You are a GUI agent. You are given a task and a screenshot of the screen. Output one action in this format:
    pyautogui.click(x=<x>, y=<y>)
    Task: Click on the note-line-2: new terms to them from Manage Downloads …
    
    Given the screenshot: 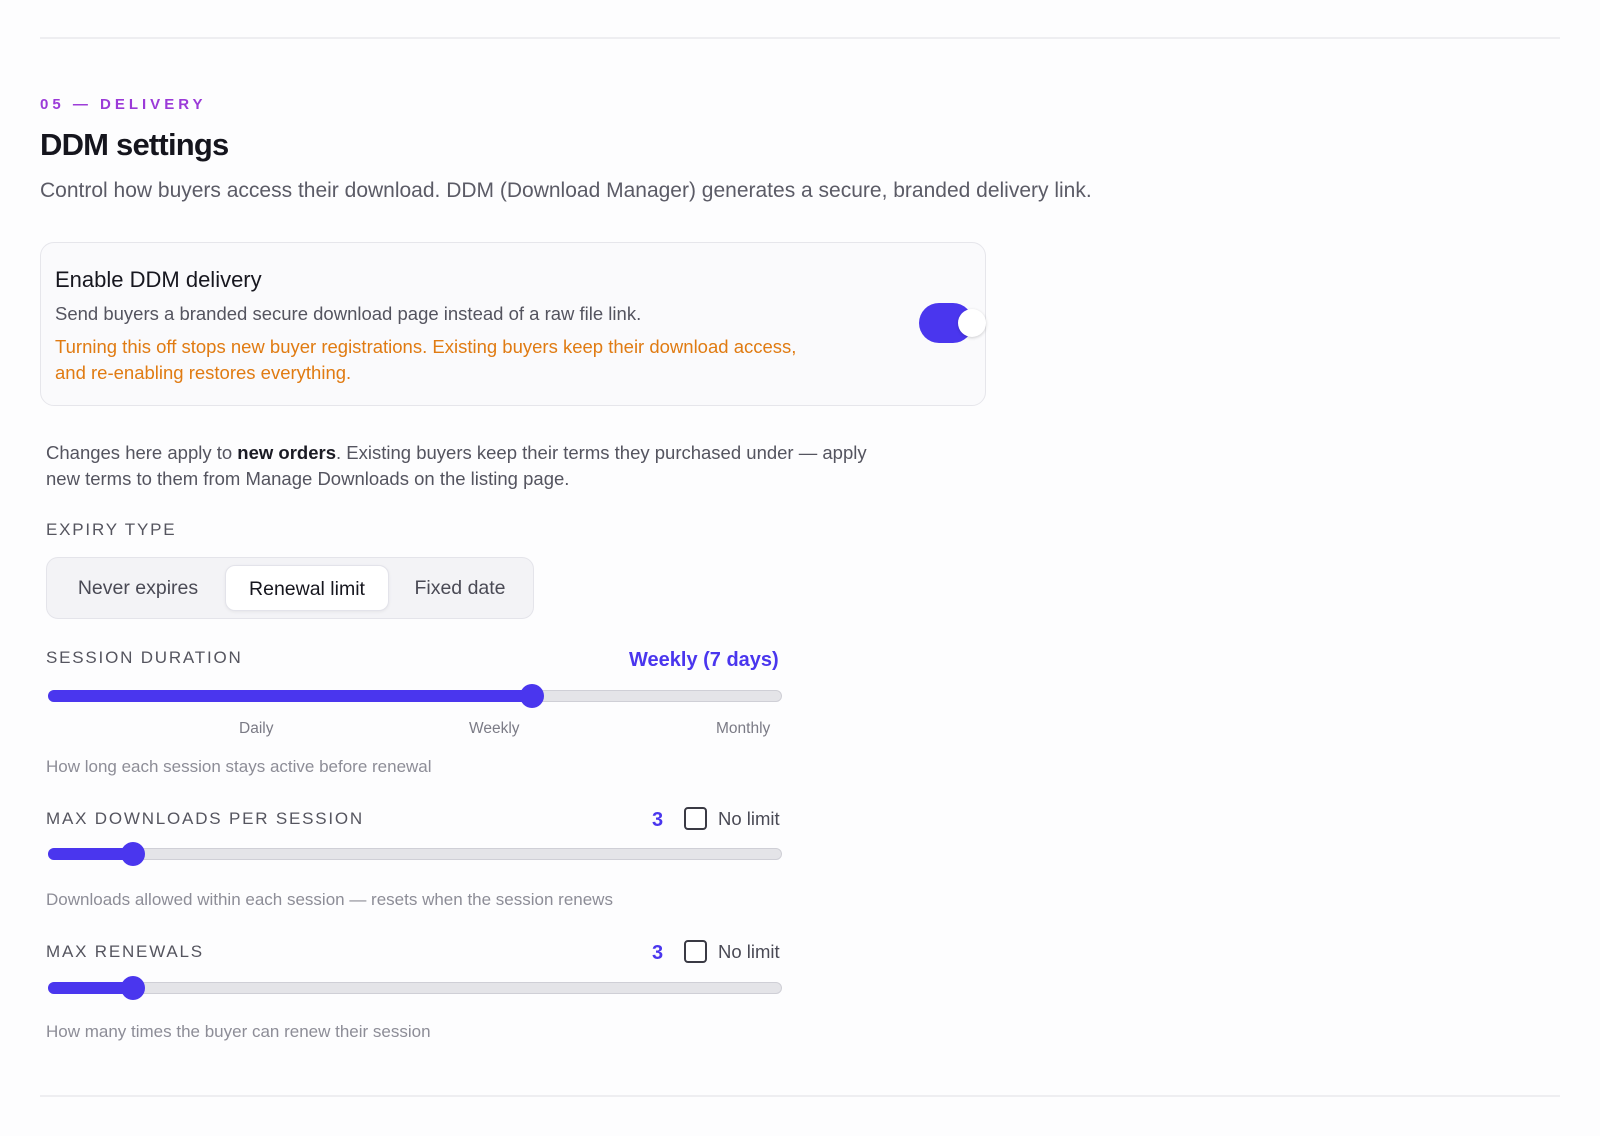 What is the action you would take?
    pyautogui.click(x=308, y=478)
    